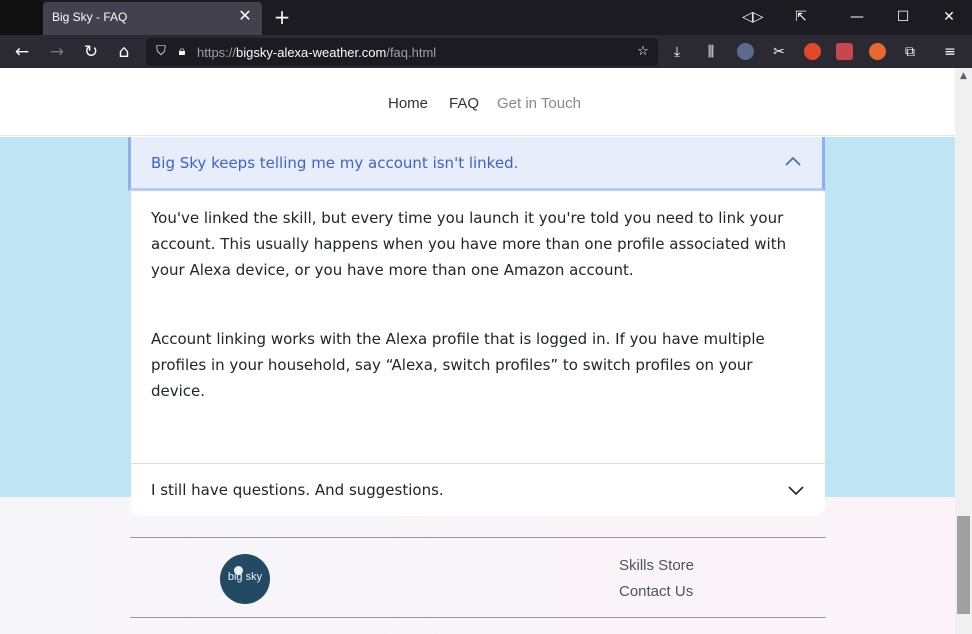  I want to click on faq-item-header-collapsed: I still have questions. And suggestions., so click(297, 490).